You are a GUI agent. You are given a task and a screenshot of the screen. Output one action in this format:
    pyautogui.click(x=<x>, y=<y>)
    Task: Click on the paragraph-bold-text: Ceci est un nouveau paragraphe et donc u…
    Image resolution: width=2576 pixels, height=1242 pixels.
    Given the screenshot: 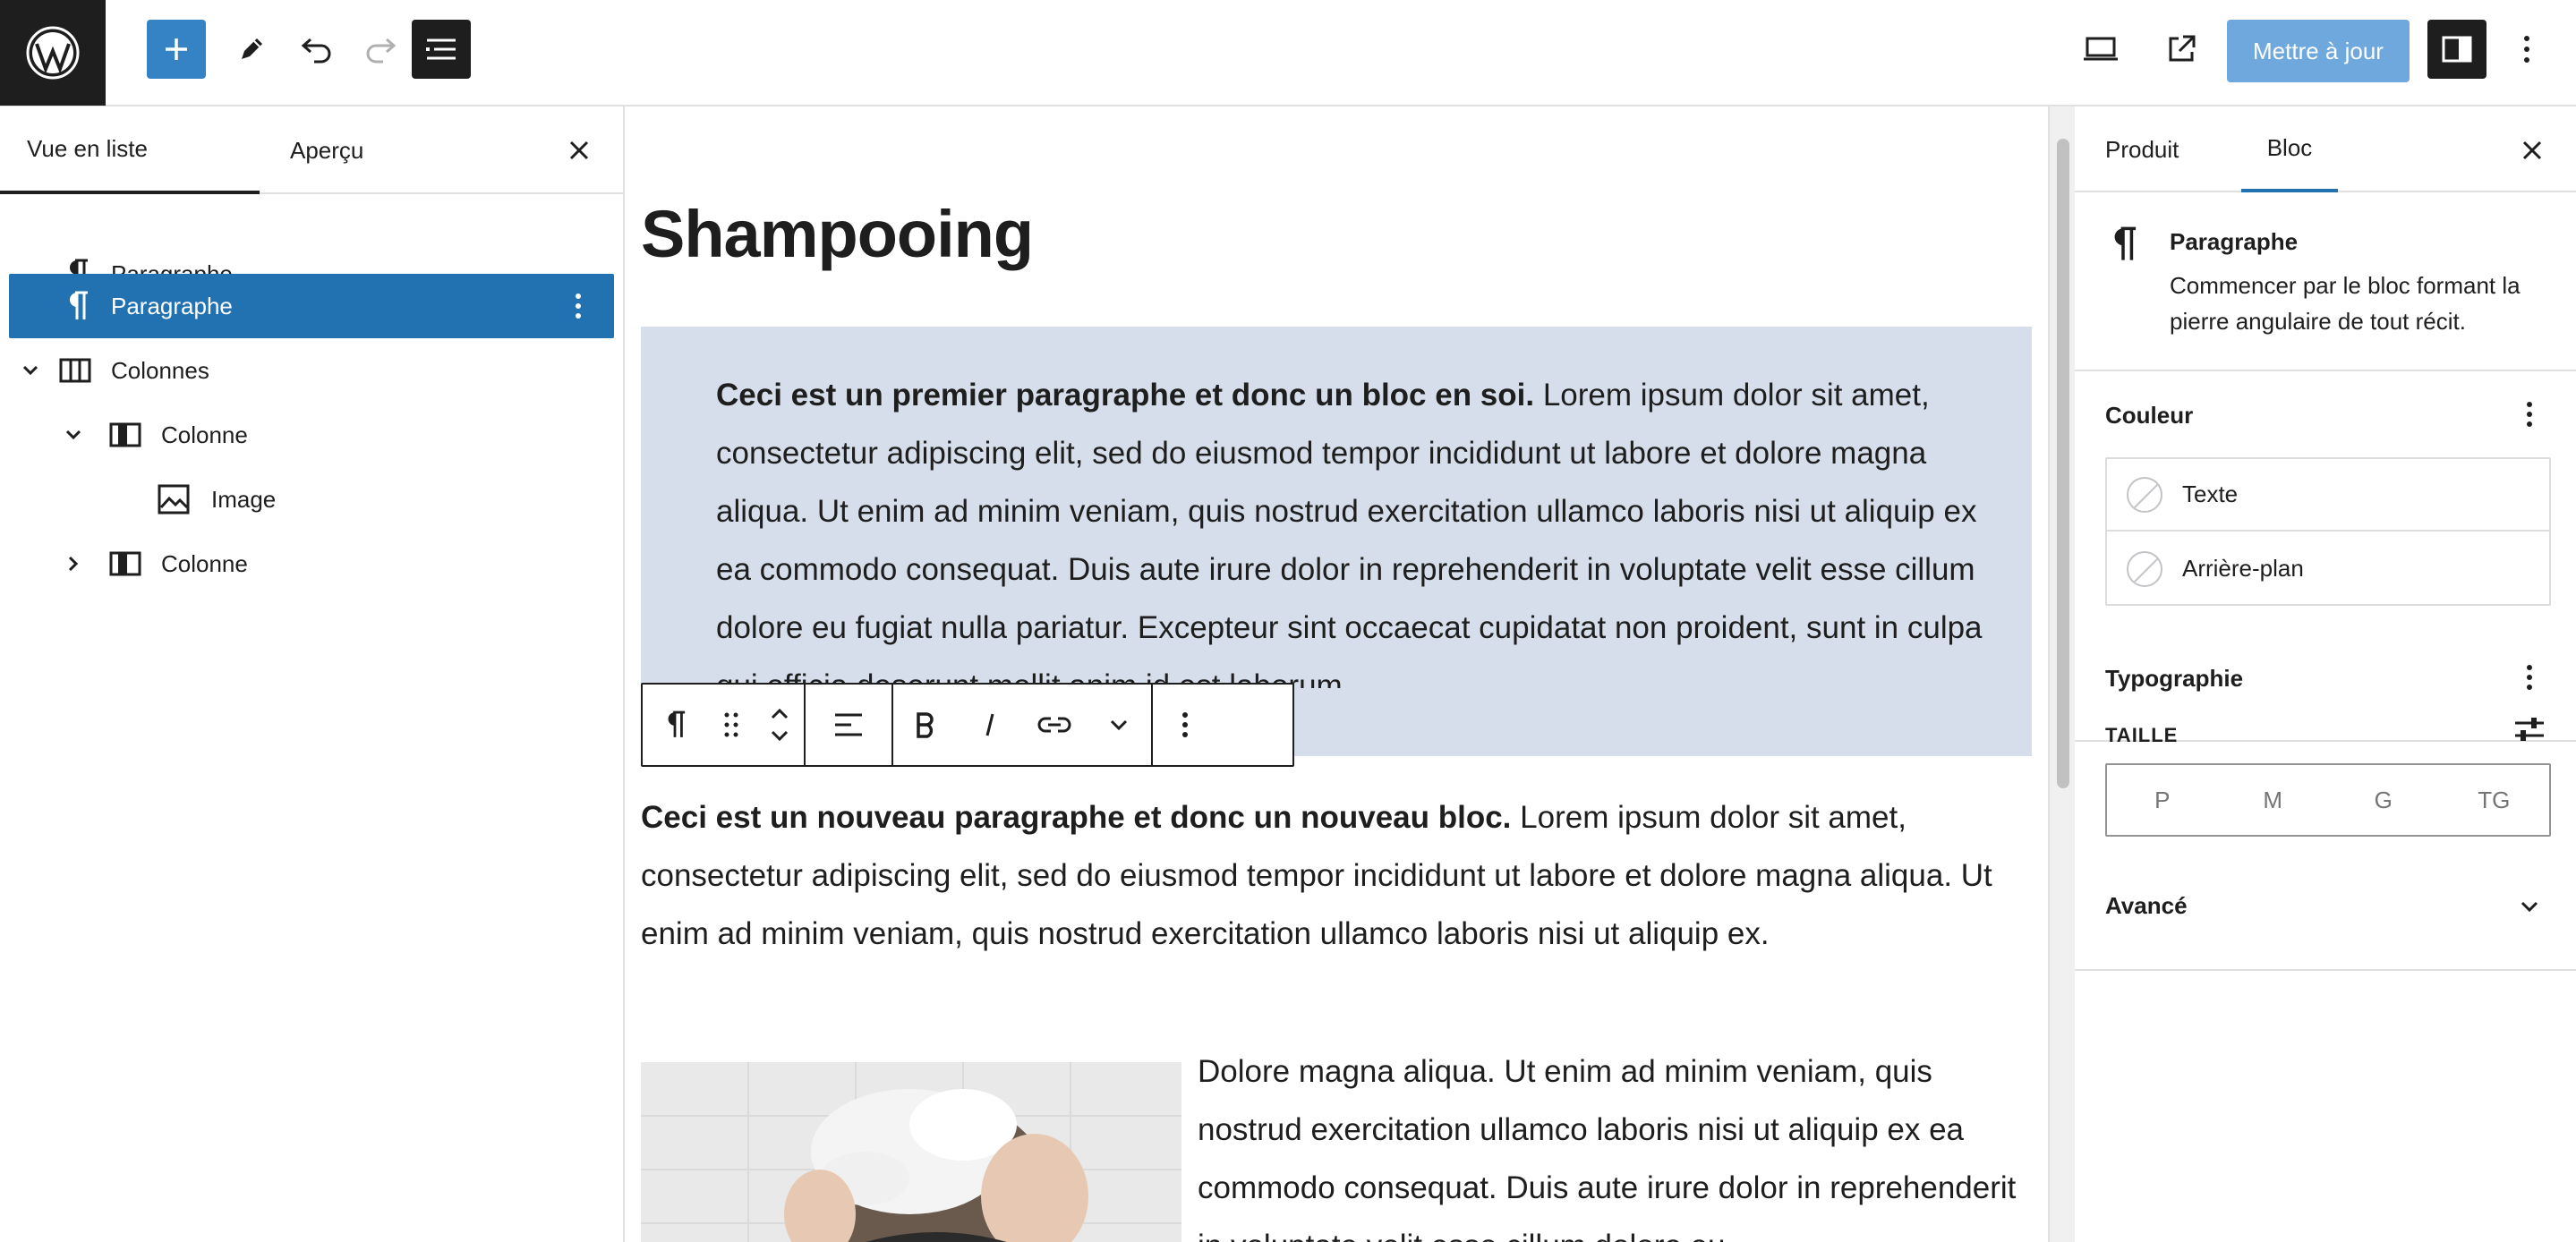 What is the action you would take?
    pyautogui.click(x=1076, y=818)
    